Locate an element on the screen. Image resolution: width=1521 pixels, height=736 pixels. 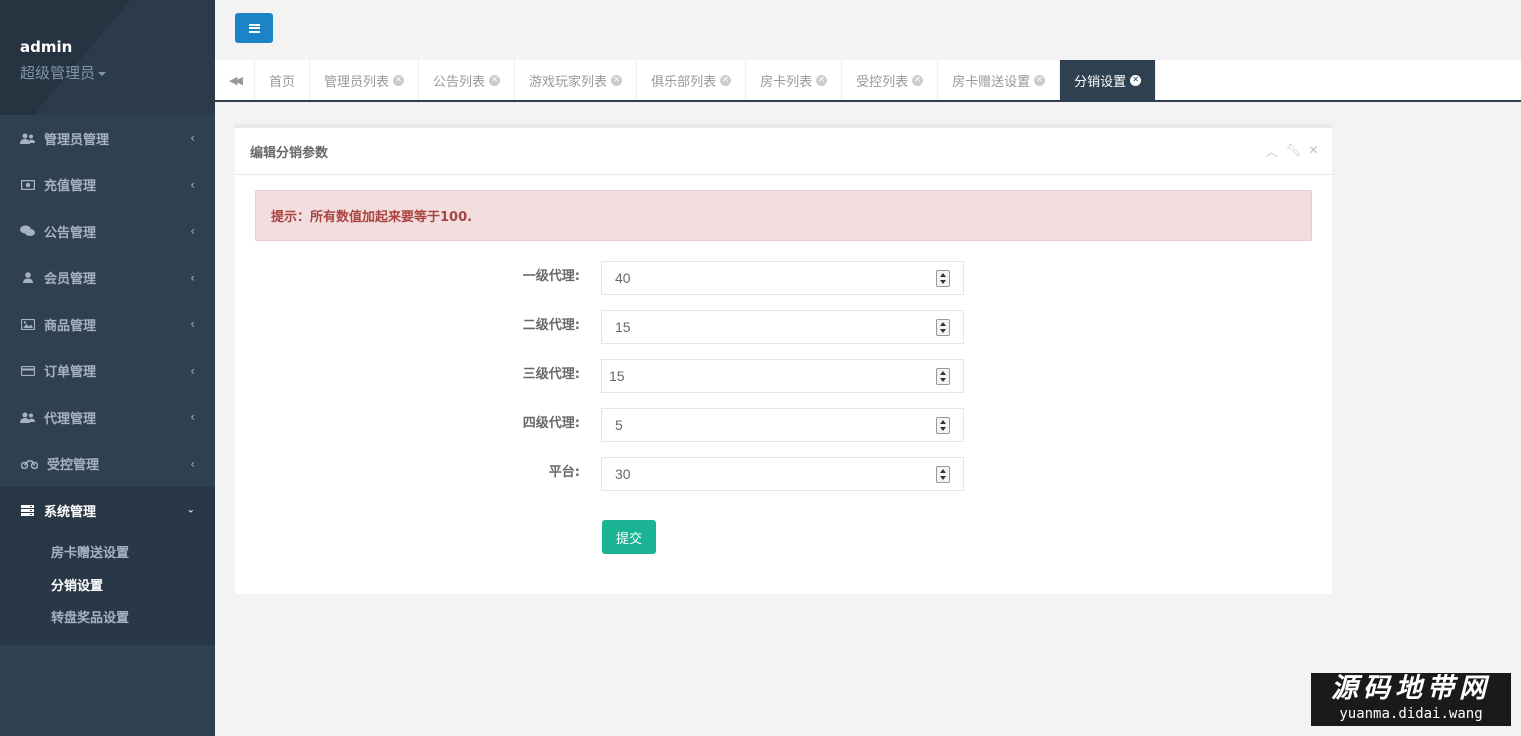
sidebar-item-label: 充值管理 is located at coordinates (70, 187).